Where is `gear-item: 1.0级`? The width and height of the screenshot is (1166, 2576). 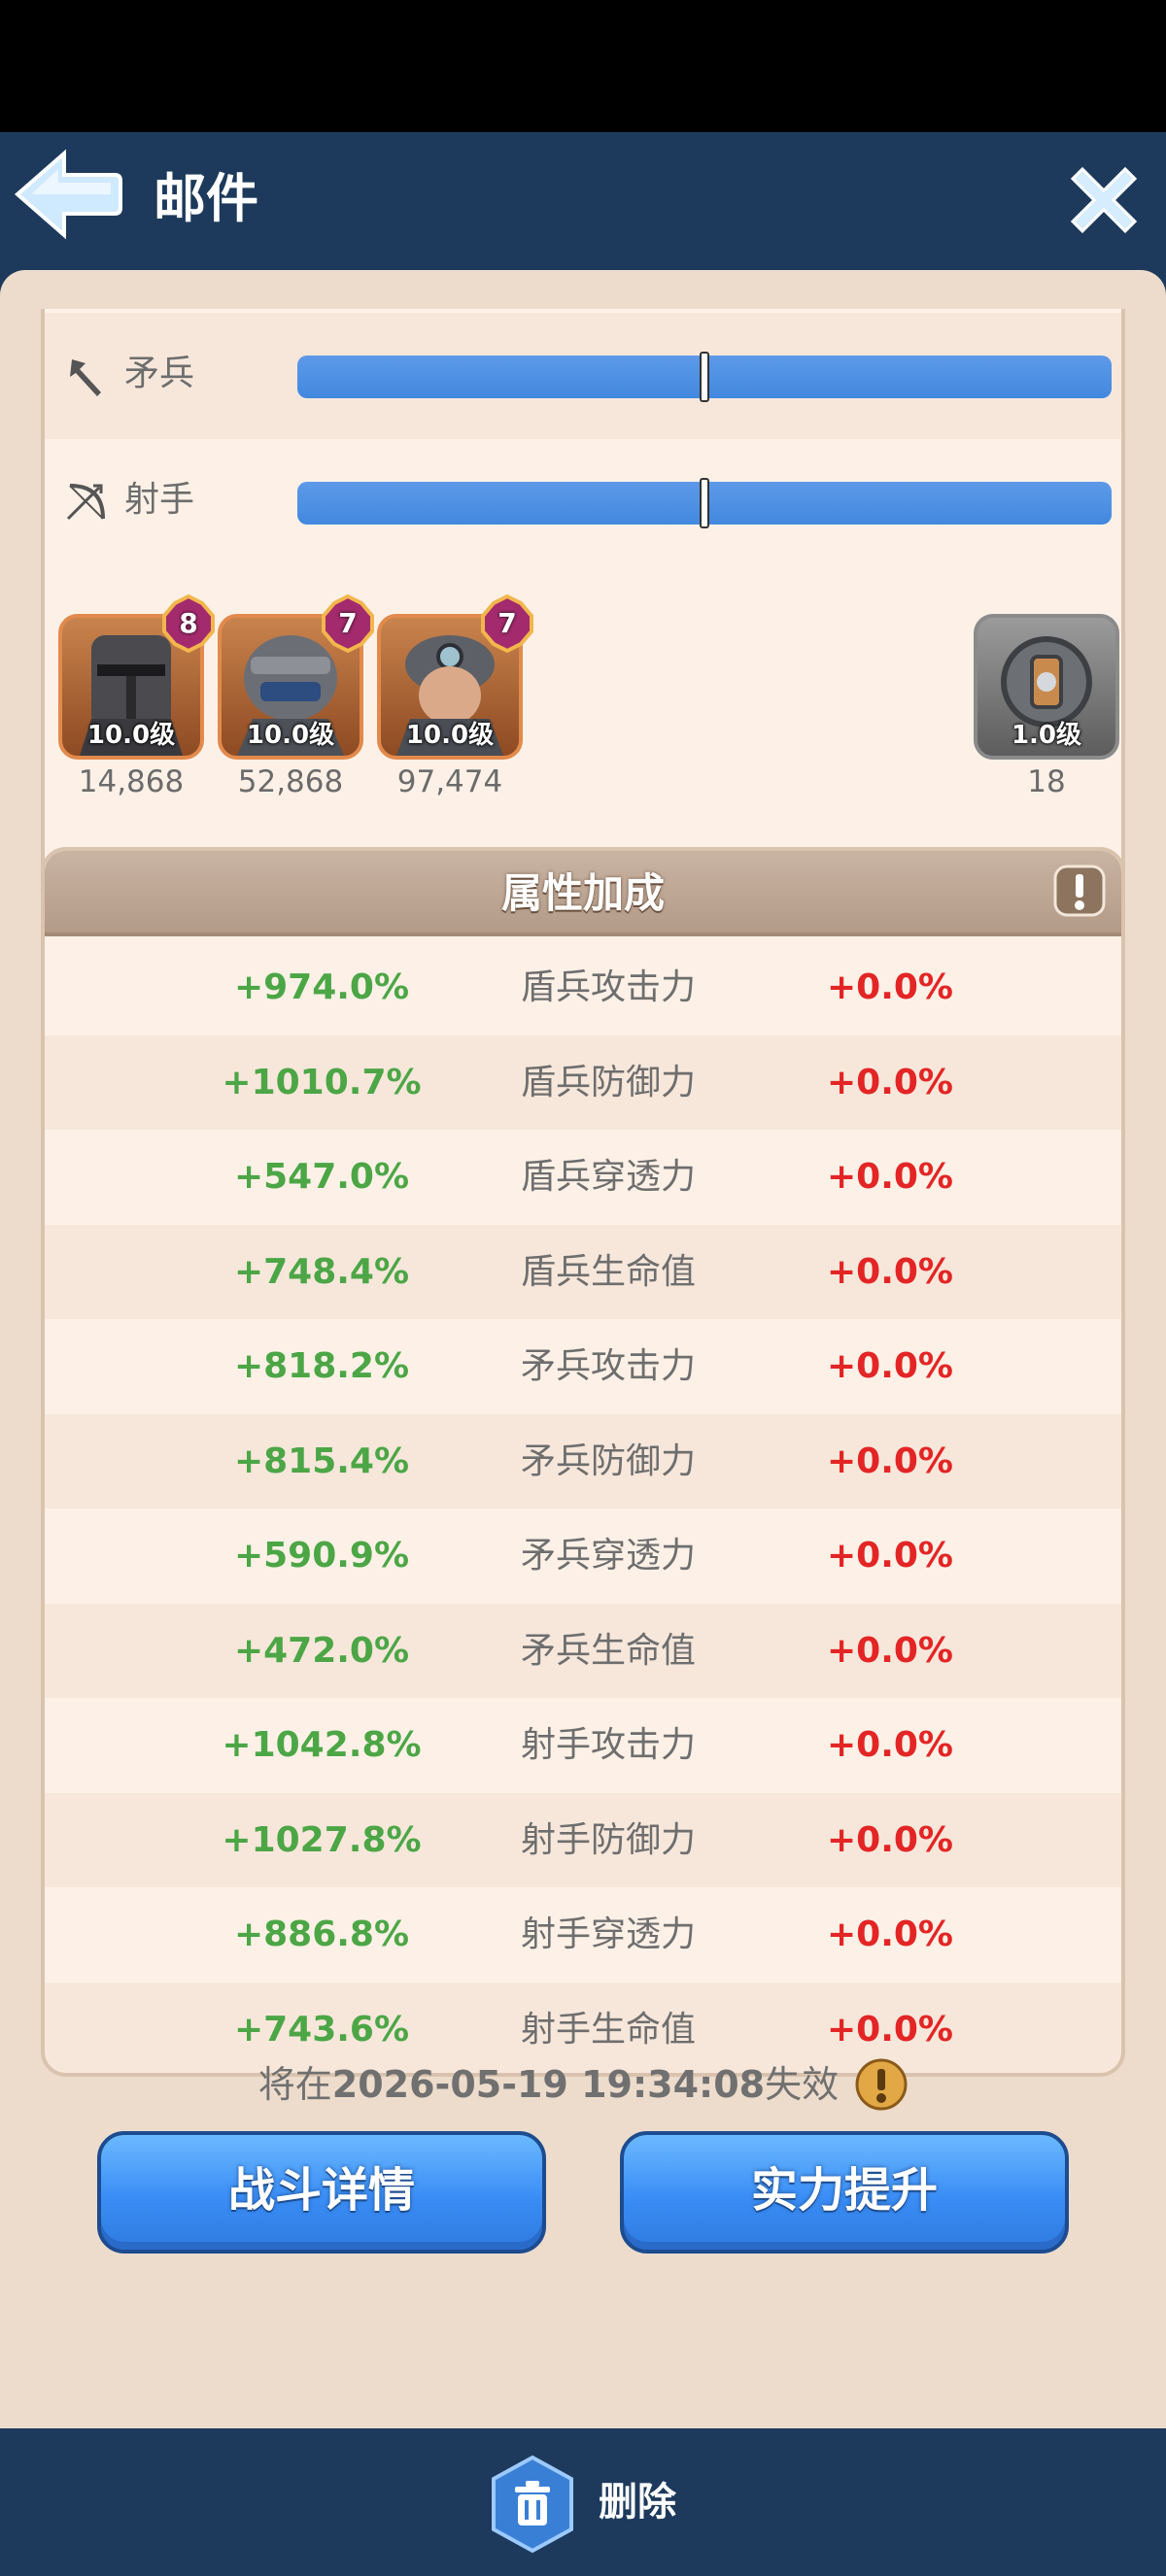 gear-item: 1.0级 is located at coordinates (1046, 687).